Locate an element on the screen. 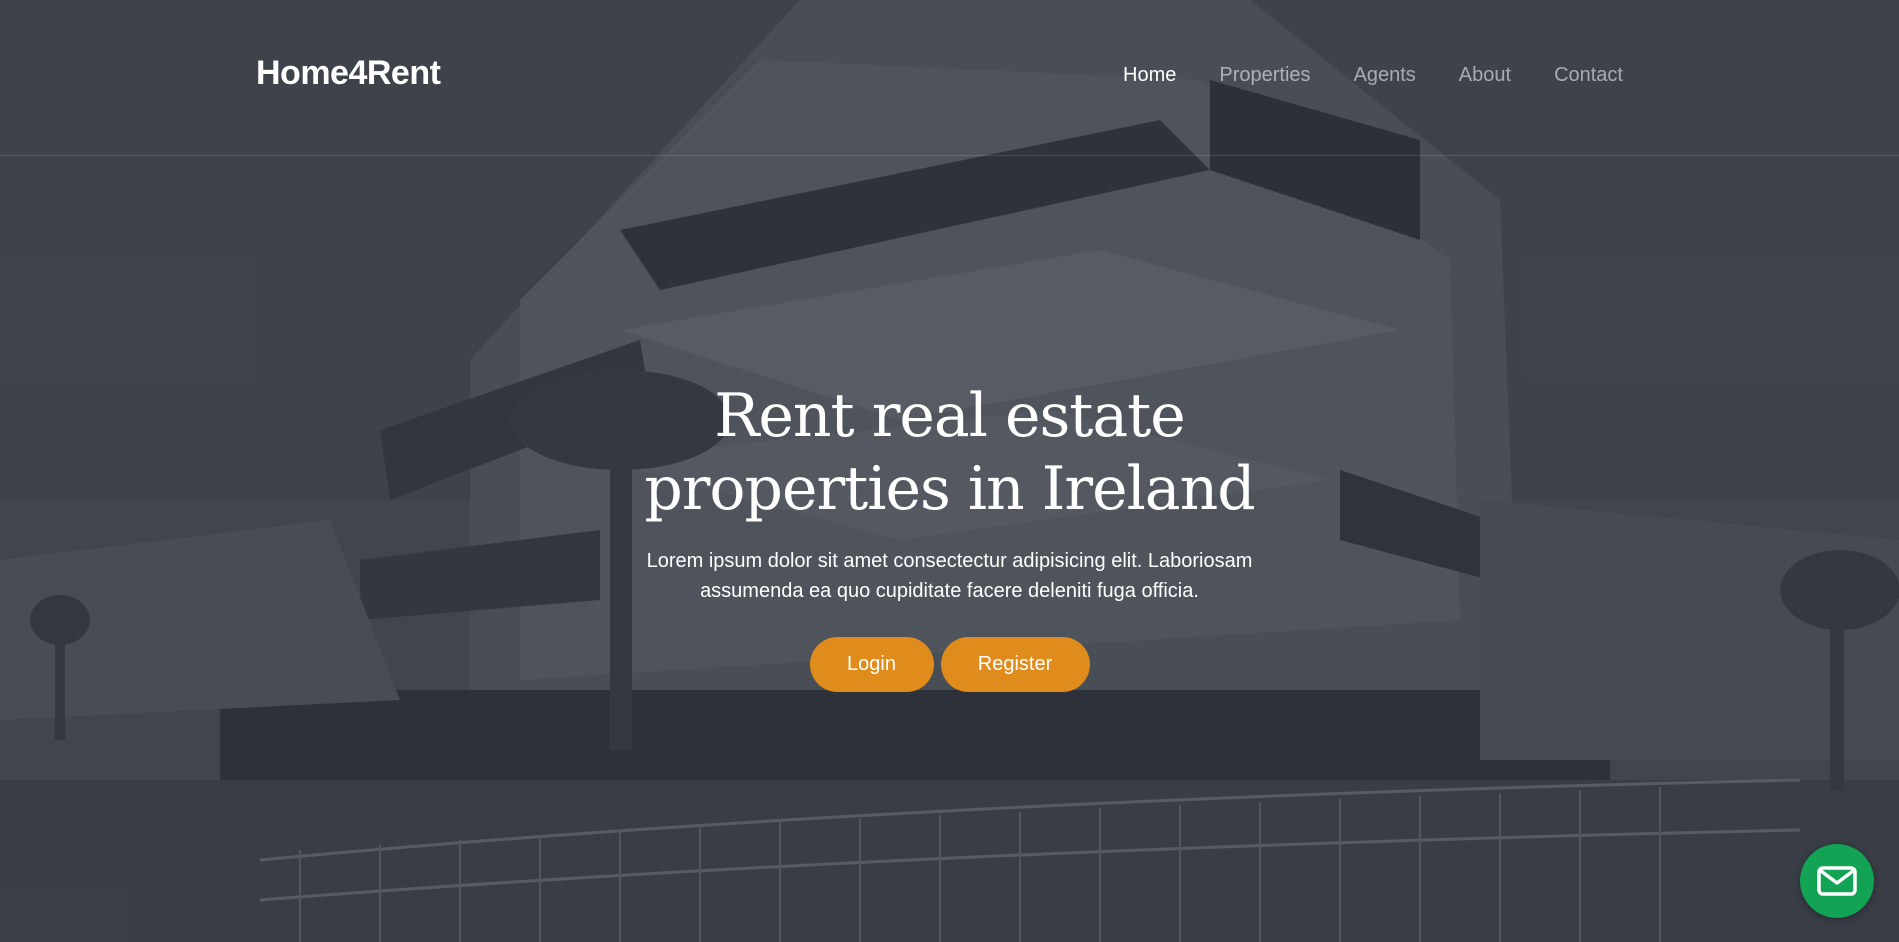  login-button: Login is located at coordinates (871, 664).